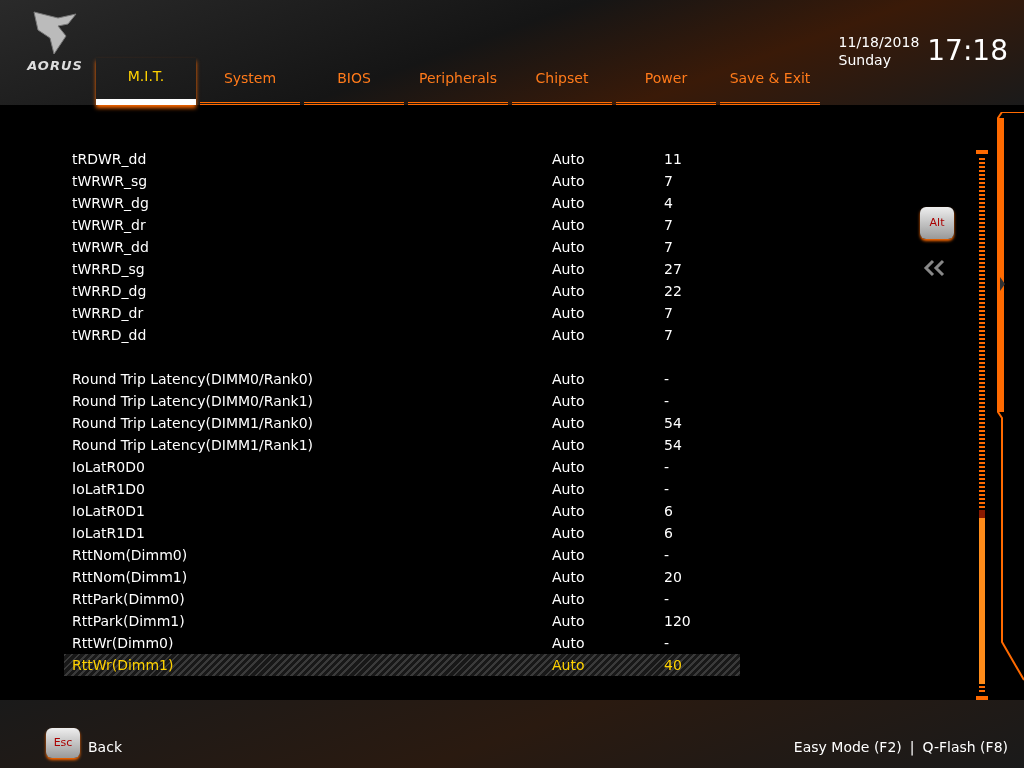 Image resolution: width=1024 pixels, height=768 pixels. I want to click on setting-value: 27, so click(673, 269).